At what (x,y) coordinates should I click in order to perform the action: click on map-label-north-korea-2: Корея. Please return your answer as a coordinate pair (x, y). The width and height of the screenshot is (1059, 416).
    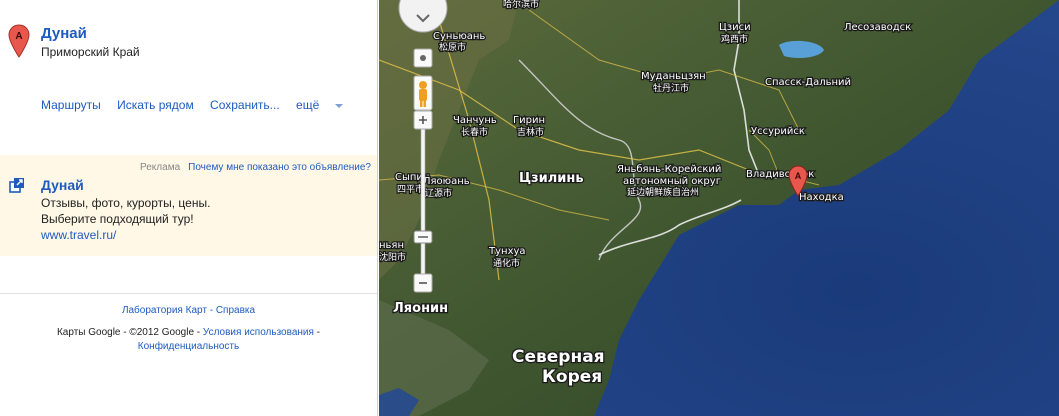
    Looking at the image, I should click on (572, 377).